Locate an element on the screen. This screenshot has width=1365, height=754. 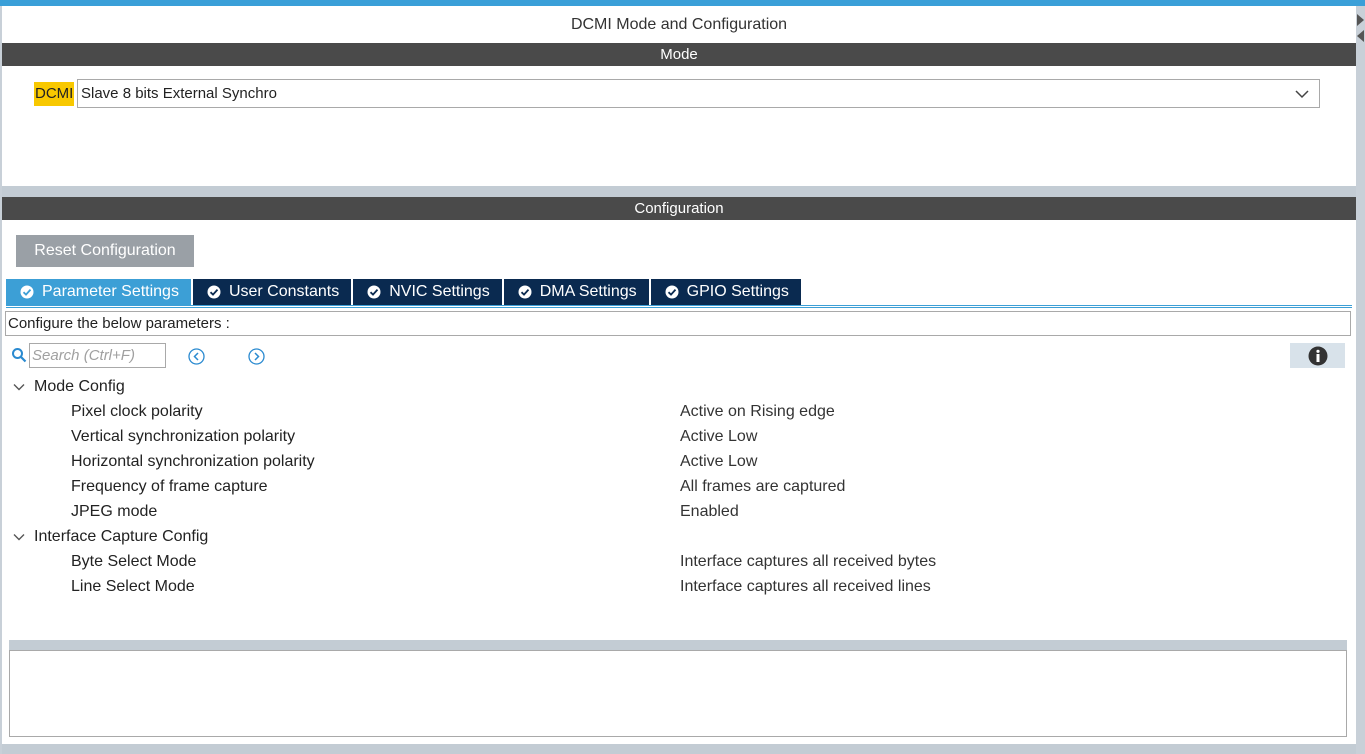
tab-user-constants: User Constants is located at coordinates (272, 292).